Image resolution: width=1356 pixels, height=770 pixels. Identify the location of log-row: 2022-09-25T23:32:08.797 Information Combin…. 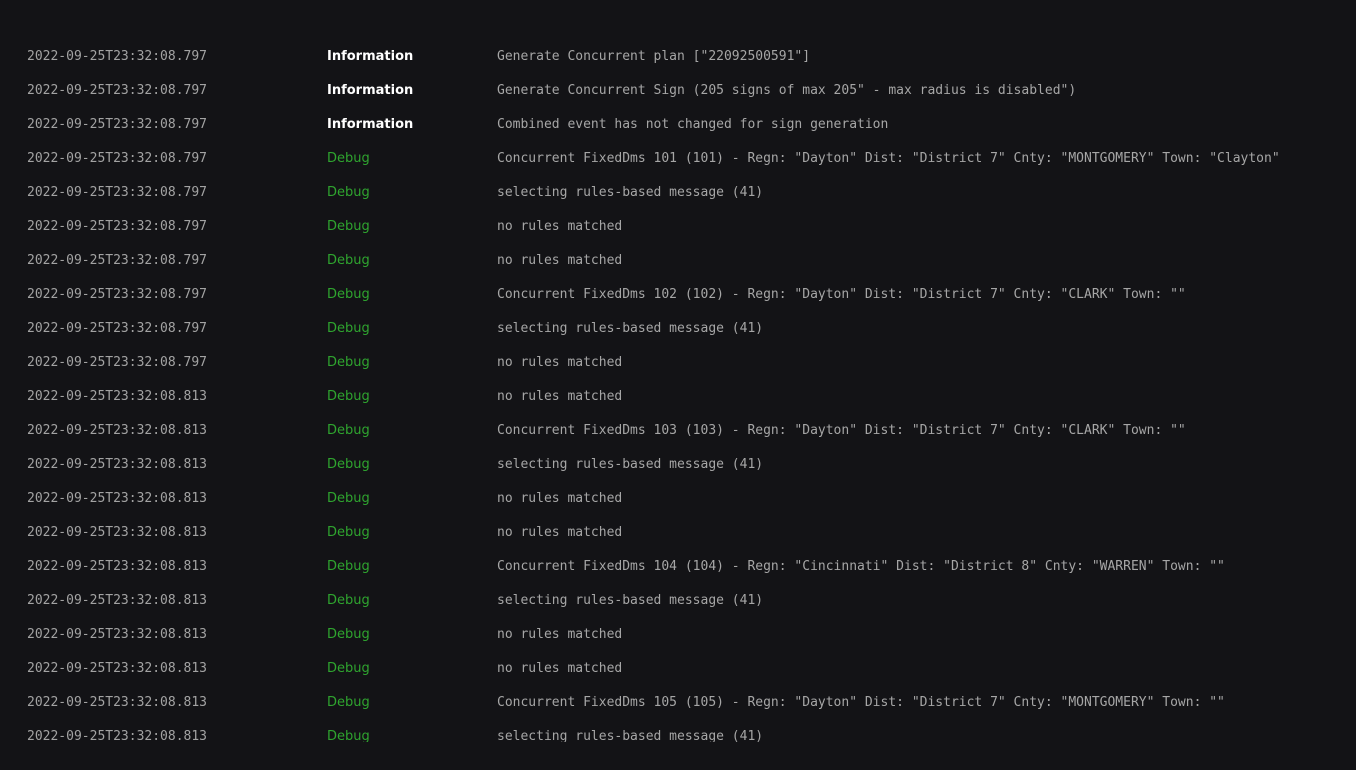
(678, 125).